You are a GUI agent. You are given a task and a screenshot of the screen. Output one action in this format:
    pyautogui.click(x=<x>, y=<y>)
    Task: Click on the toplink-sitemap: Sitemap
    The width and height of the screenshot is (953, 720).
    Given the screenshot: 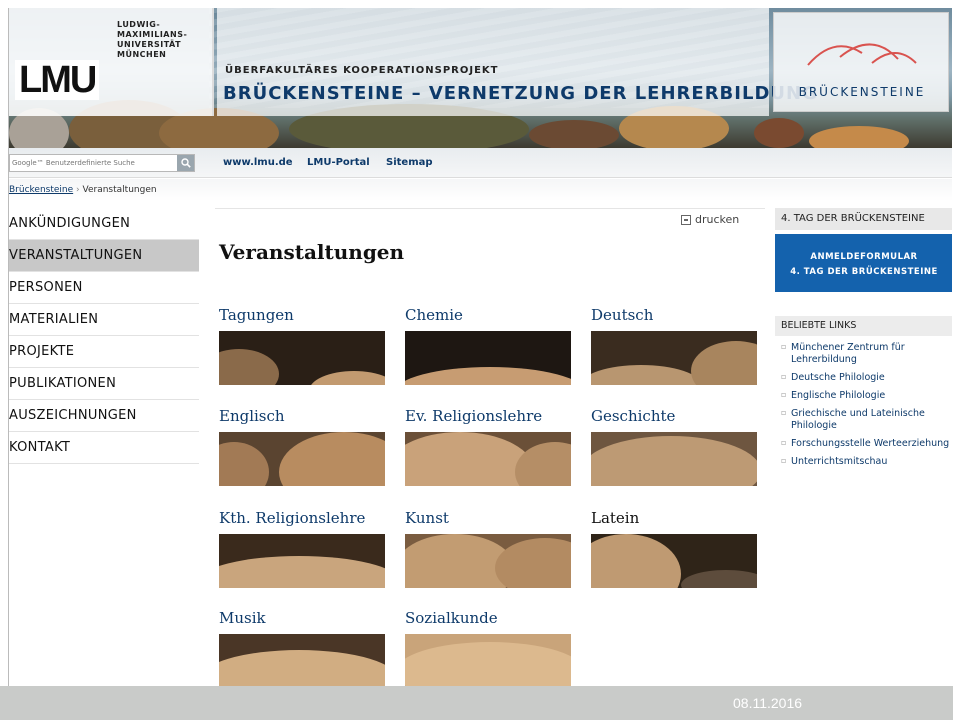 What is the action you would take?
    pyautogui.click(x=409, y=162)
    